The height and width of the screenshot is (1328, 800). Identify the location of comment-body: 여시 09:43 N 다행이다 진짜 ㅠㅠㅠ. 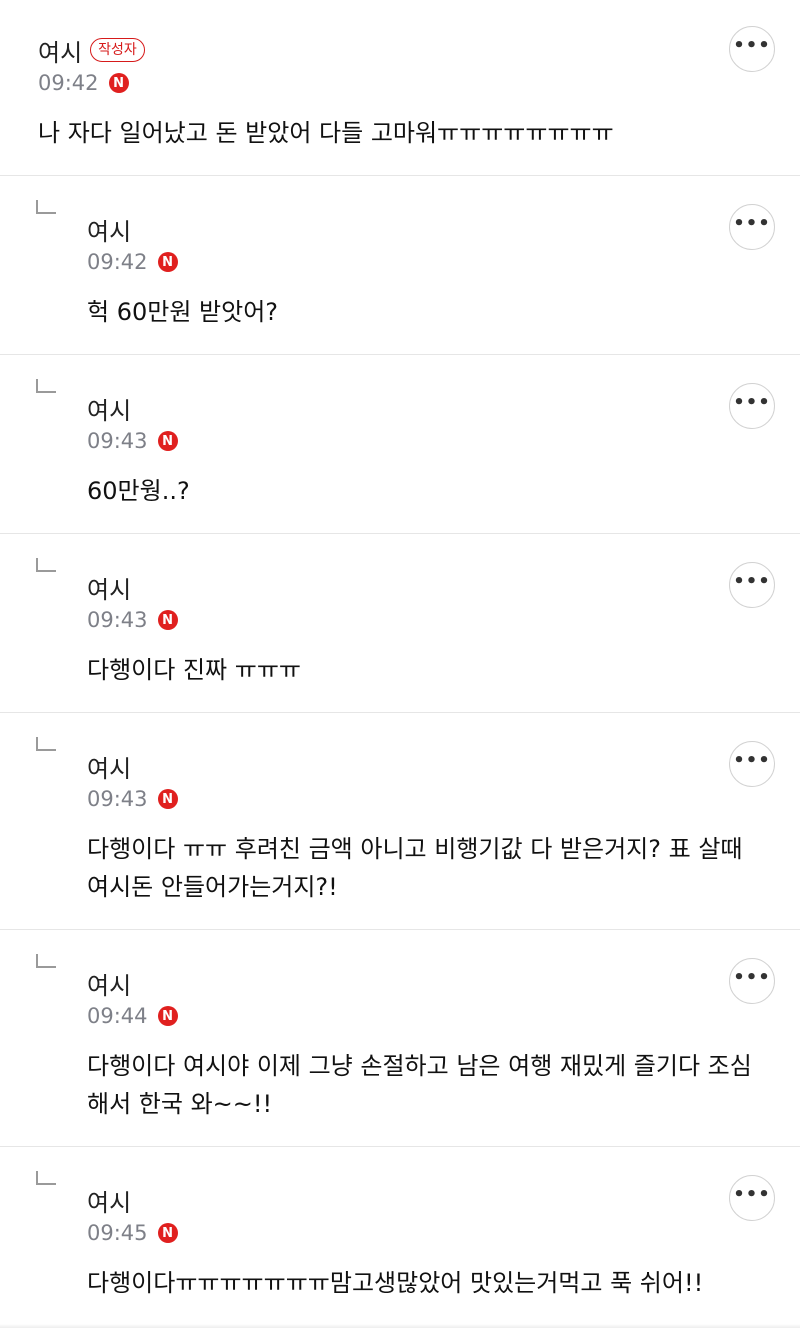
(388, 630).